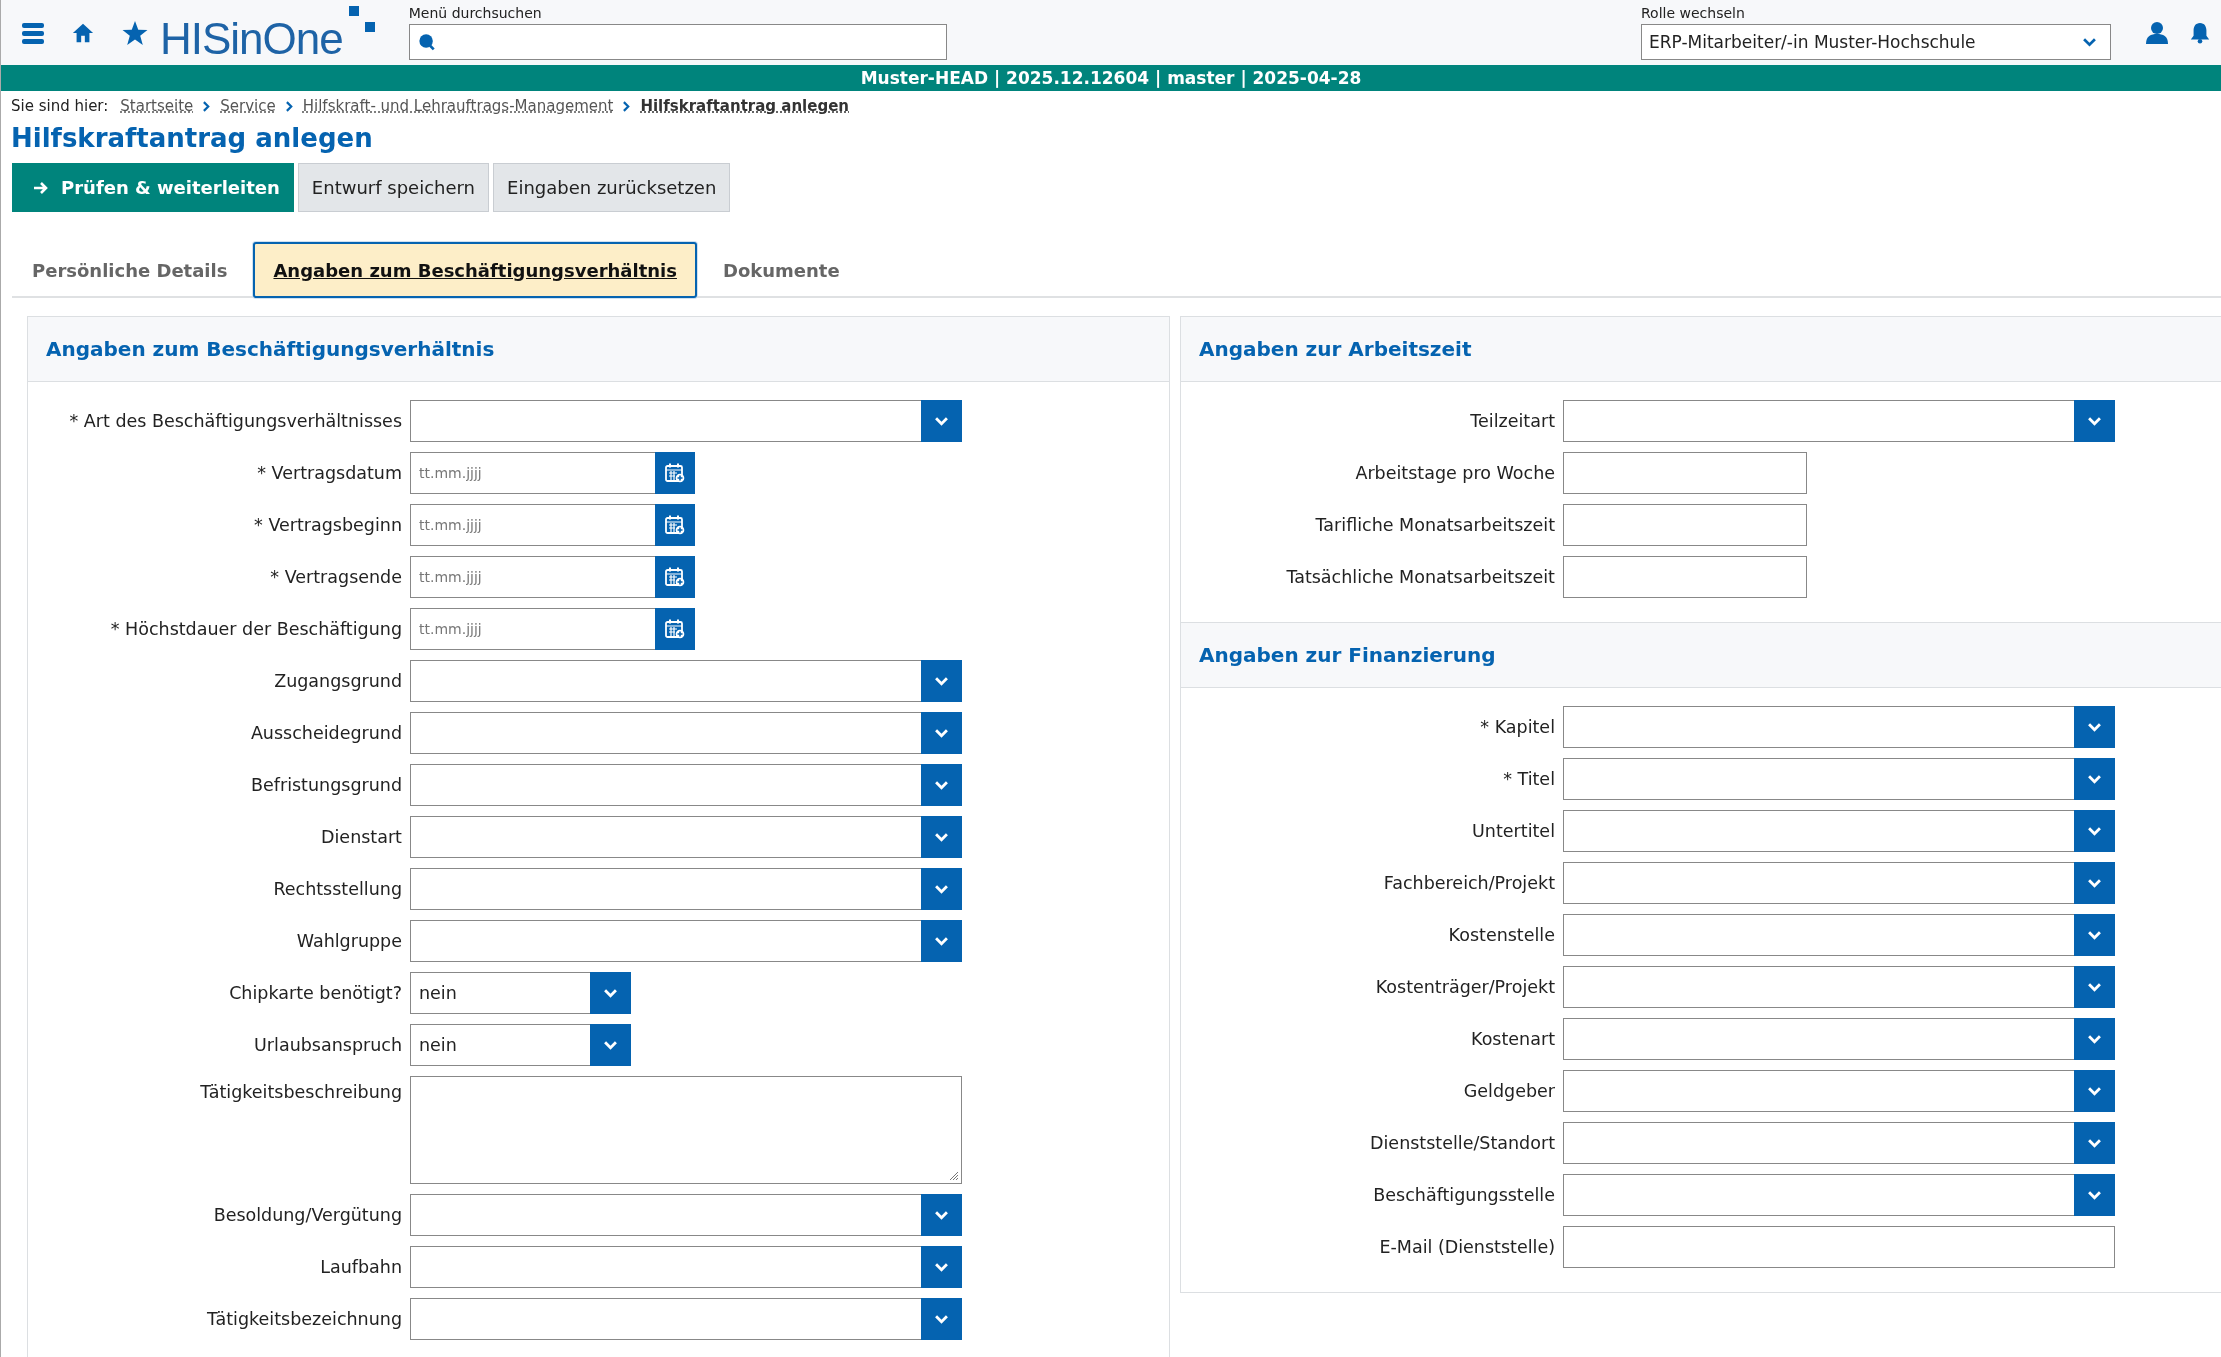  What do you see at coordinates (1463, 1195) in the screenshot?
I see `field-label: Beschäftigungsstelle` at bounding box center [1463, 1195].